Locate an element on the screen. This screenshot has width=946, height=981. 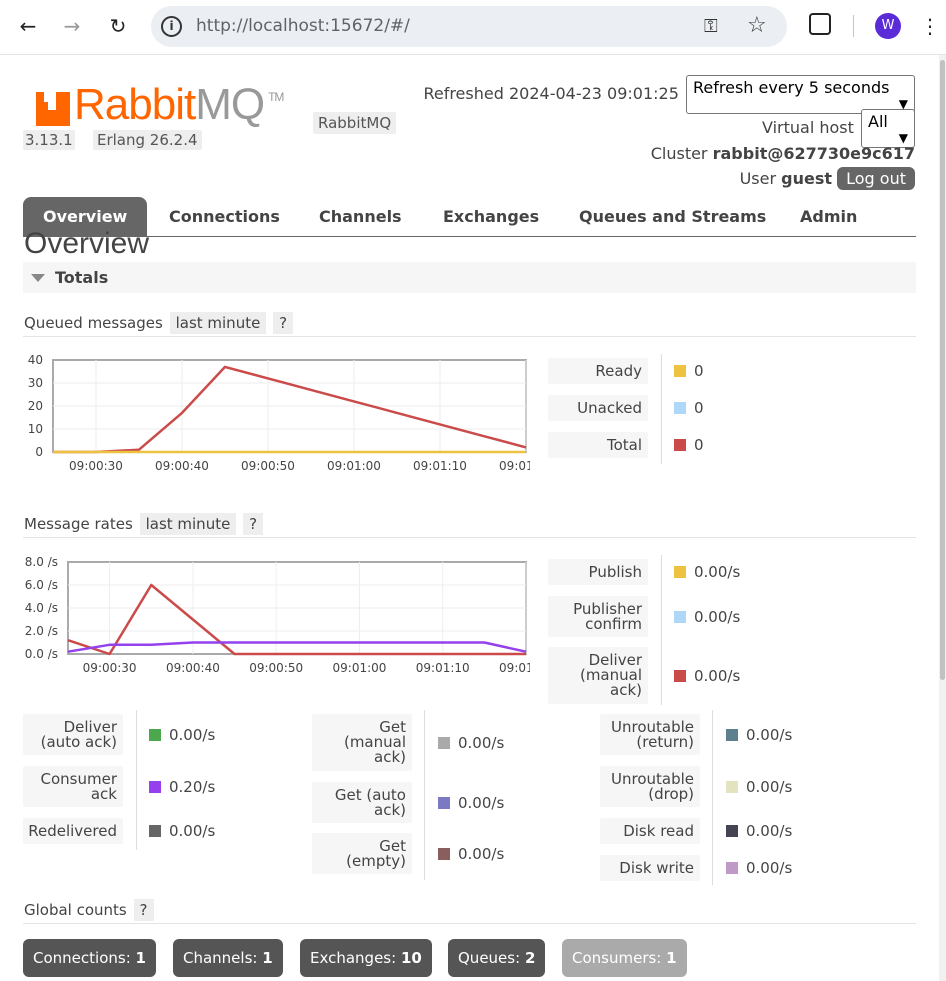
totals-title: Totals is located at coordinates (82, 277).